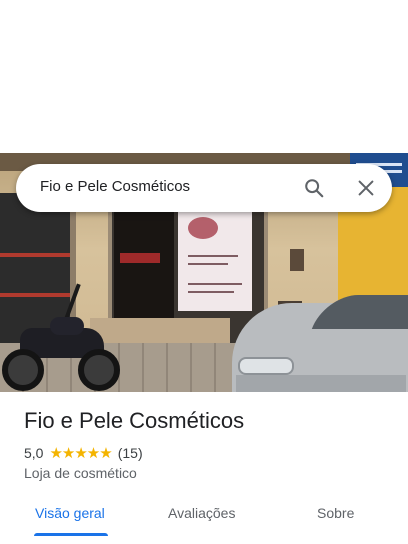 This screenshot has height=544, width=408. I want to click on motorcycle-front-wheel, so click(99, 370).